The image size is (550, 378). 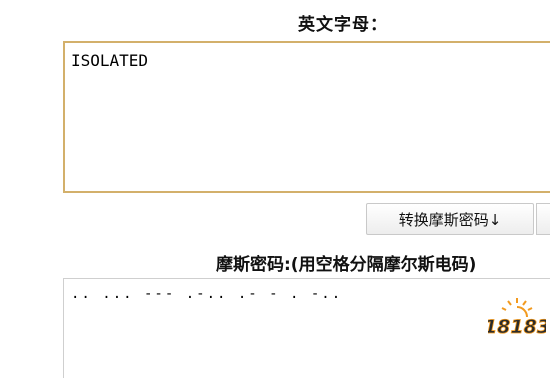 I want to click on site-logo-watermark: 18183, so click(x=517, y=318).